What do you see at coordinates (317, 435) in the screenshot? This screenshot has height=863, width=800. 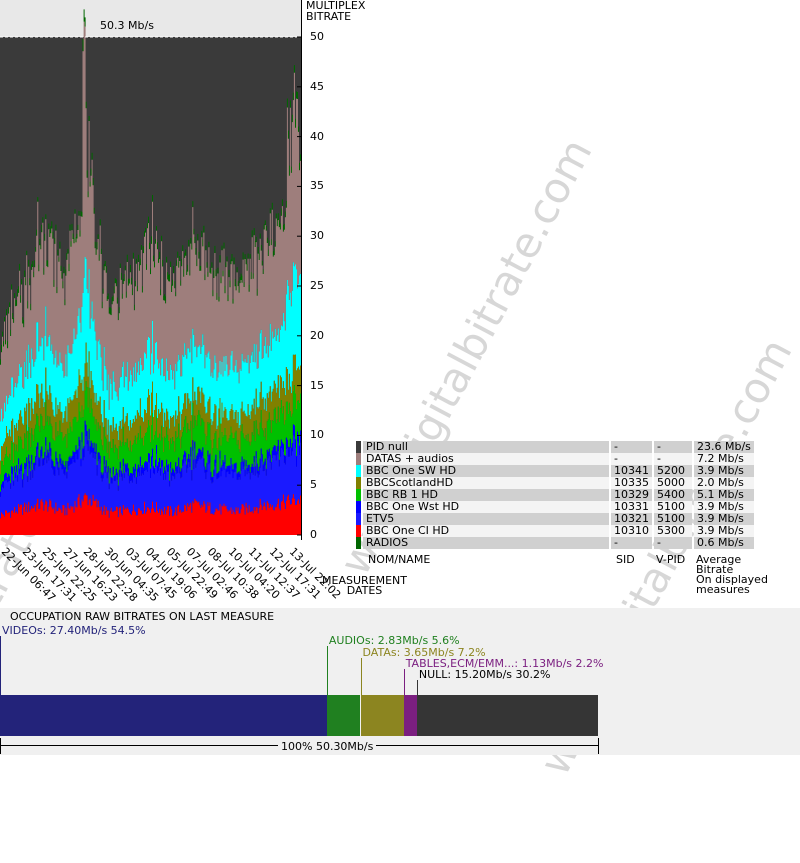 I see `y-tick-label: 10` at bounding box center [317, 435].